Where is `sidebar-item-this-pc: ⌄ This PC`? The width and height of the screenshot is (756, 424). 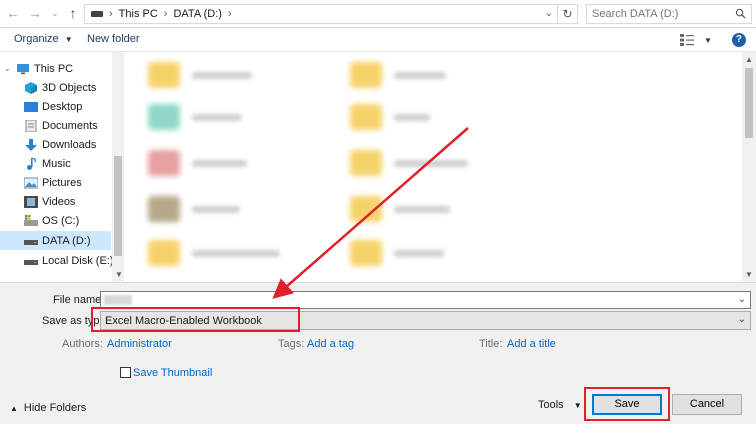
sidebar-item-this-pc: ⌄ This PC is located at coordinates (59, 68).